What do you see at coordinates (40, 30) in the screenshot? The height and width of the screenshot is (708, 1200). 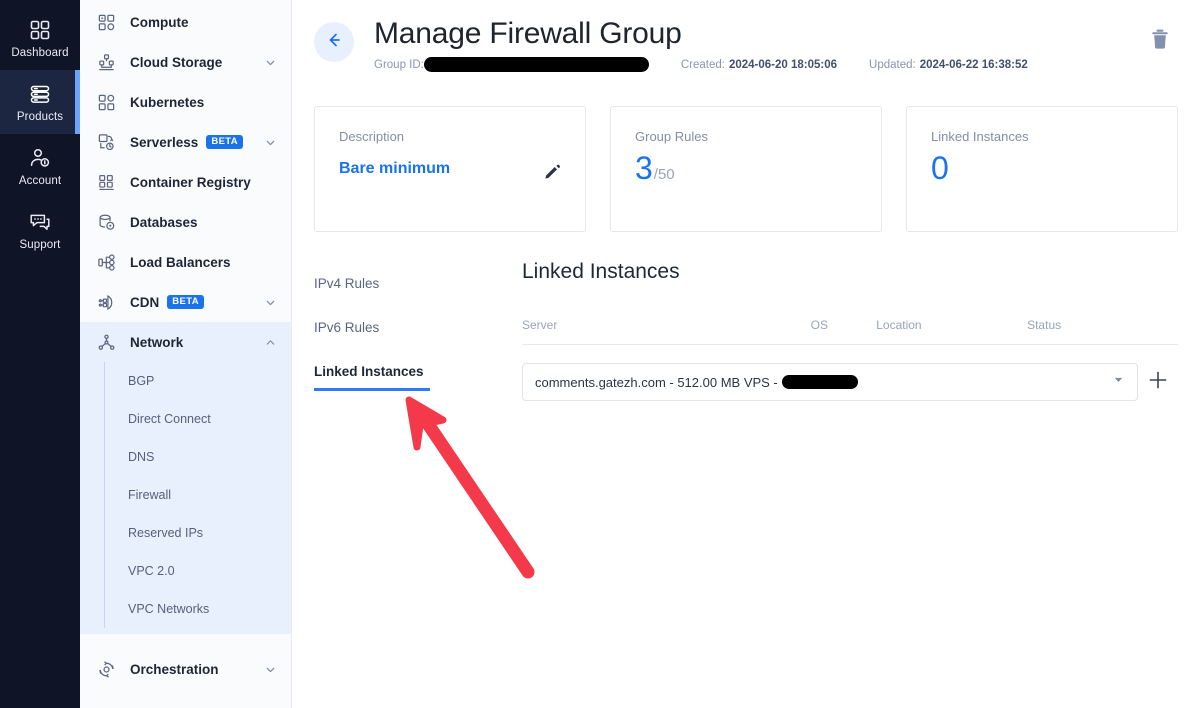 I see `dashboard-grid-icon` at bounding box center [40, 30].